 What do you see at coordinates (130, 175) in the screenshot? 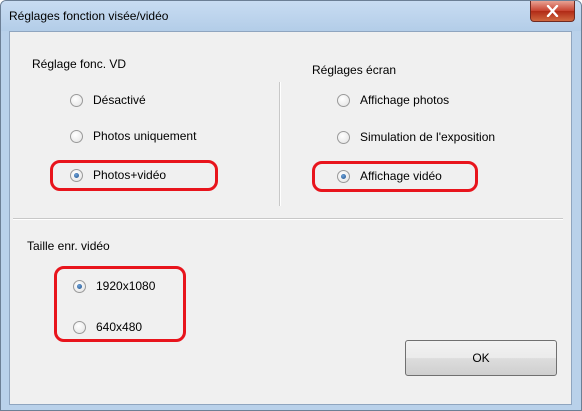
I see `radio-label: Photos+vidéo` at bounding box center [130, 175].